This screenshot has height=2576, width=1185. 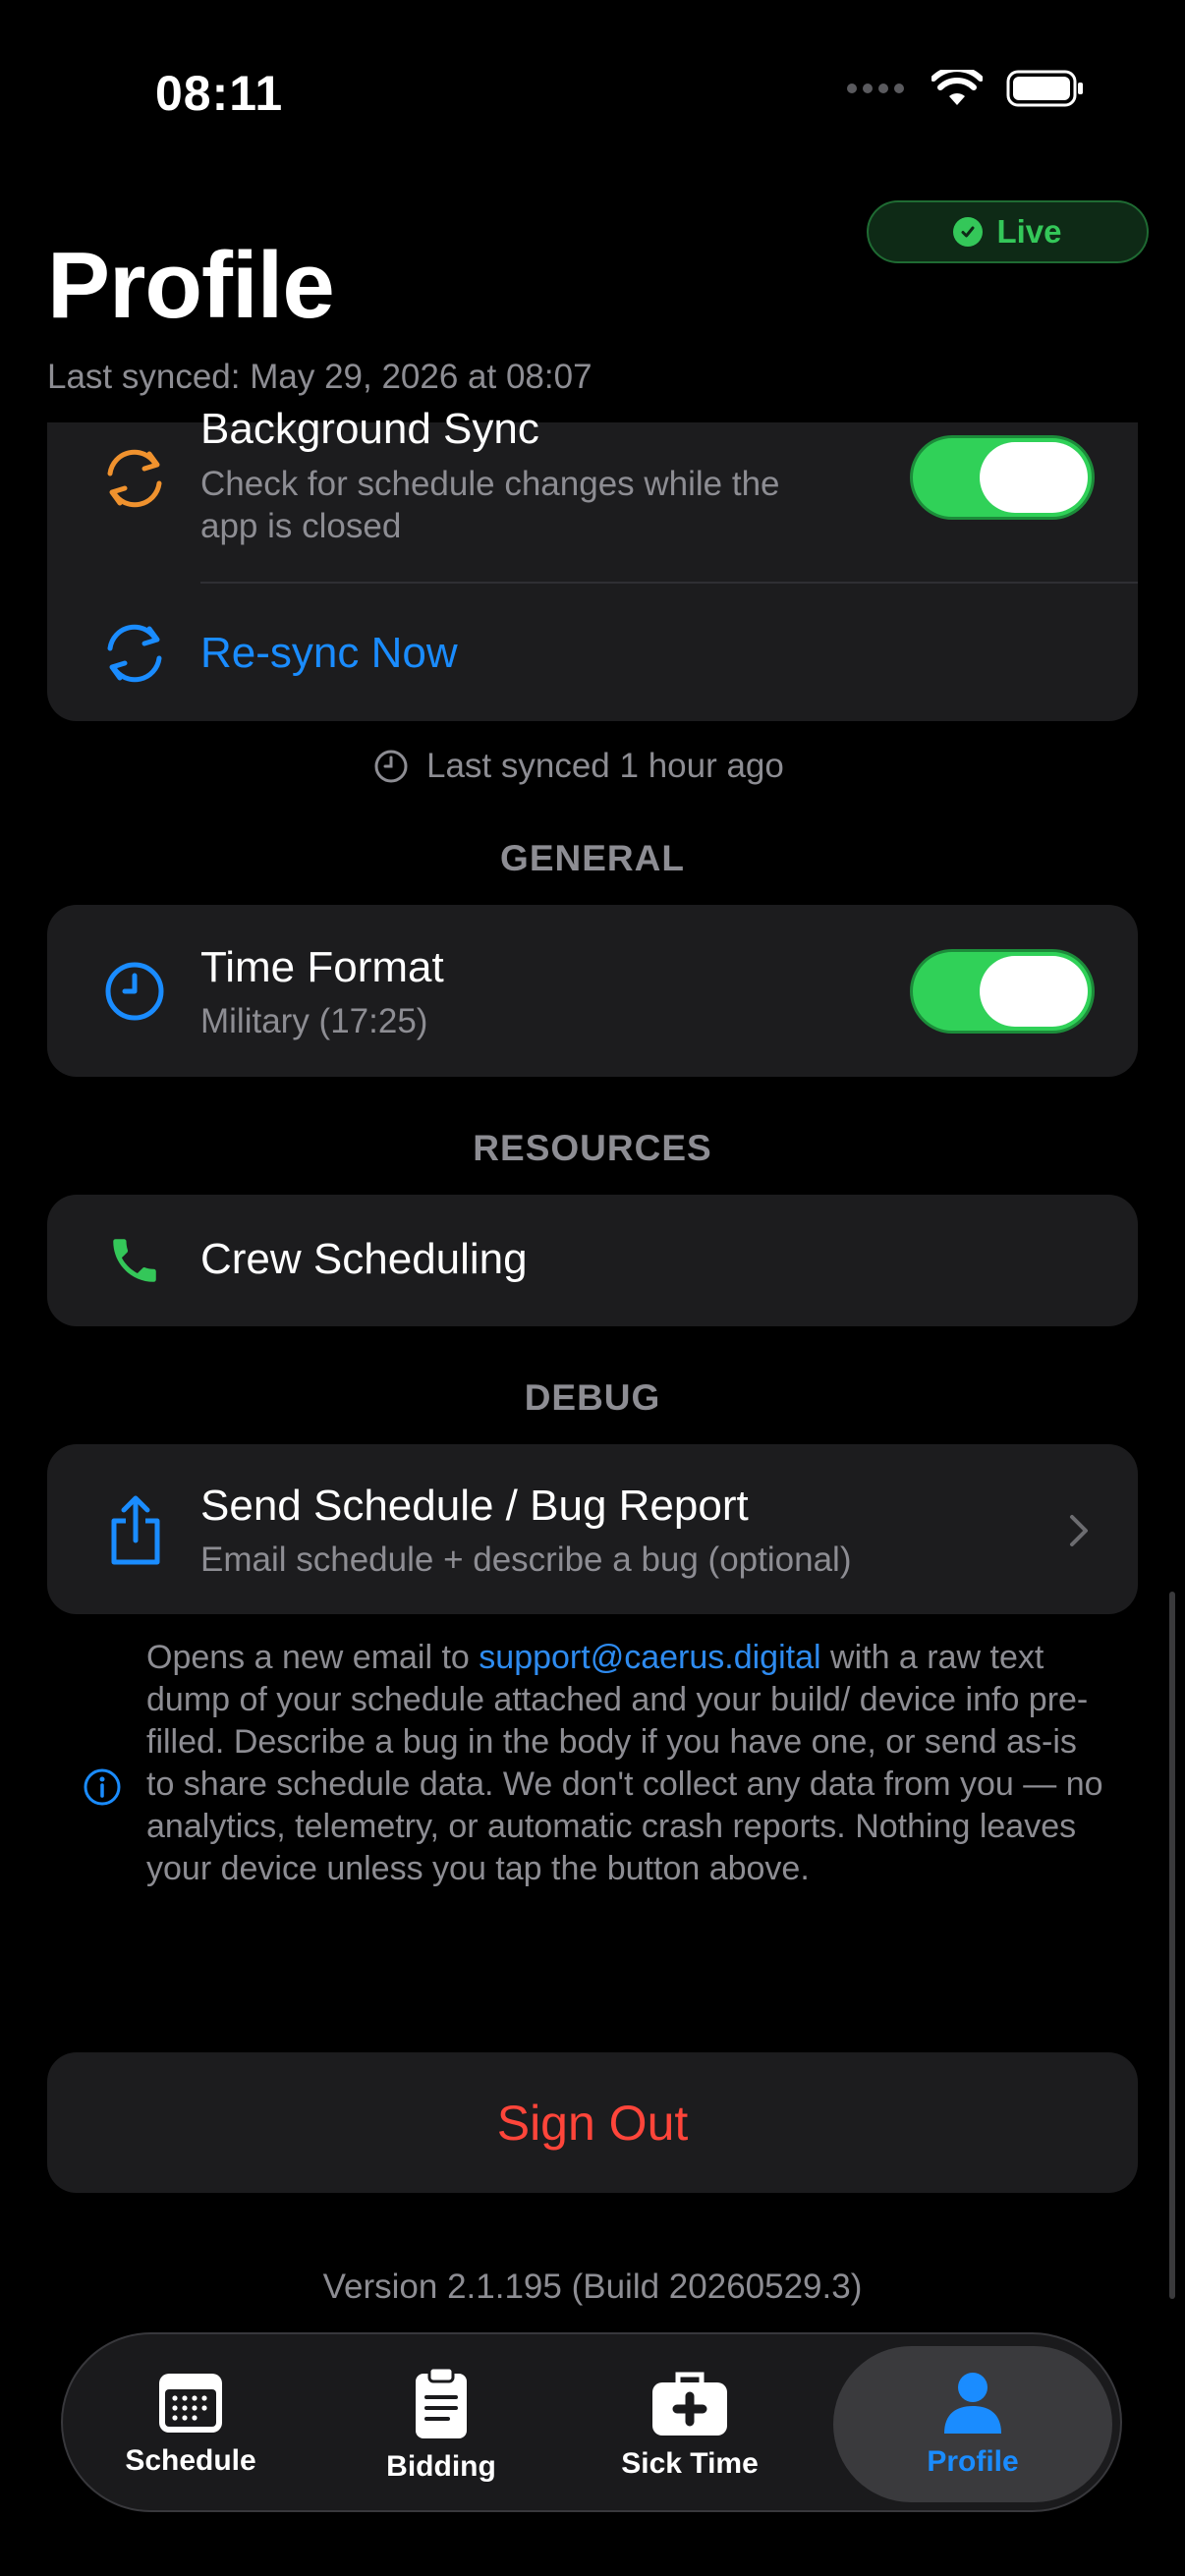 I want to click on tab-profile: Profile, so click(x=973, y=2424).